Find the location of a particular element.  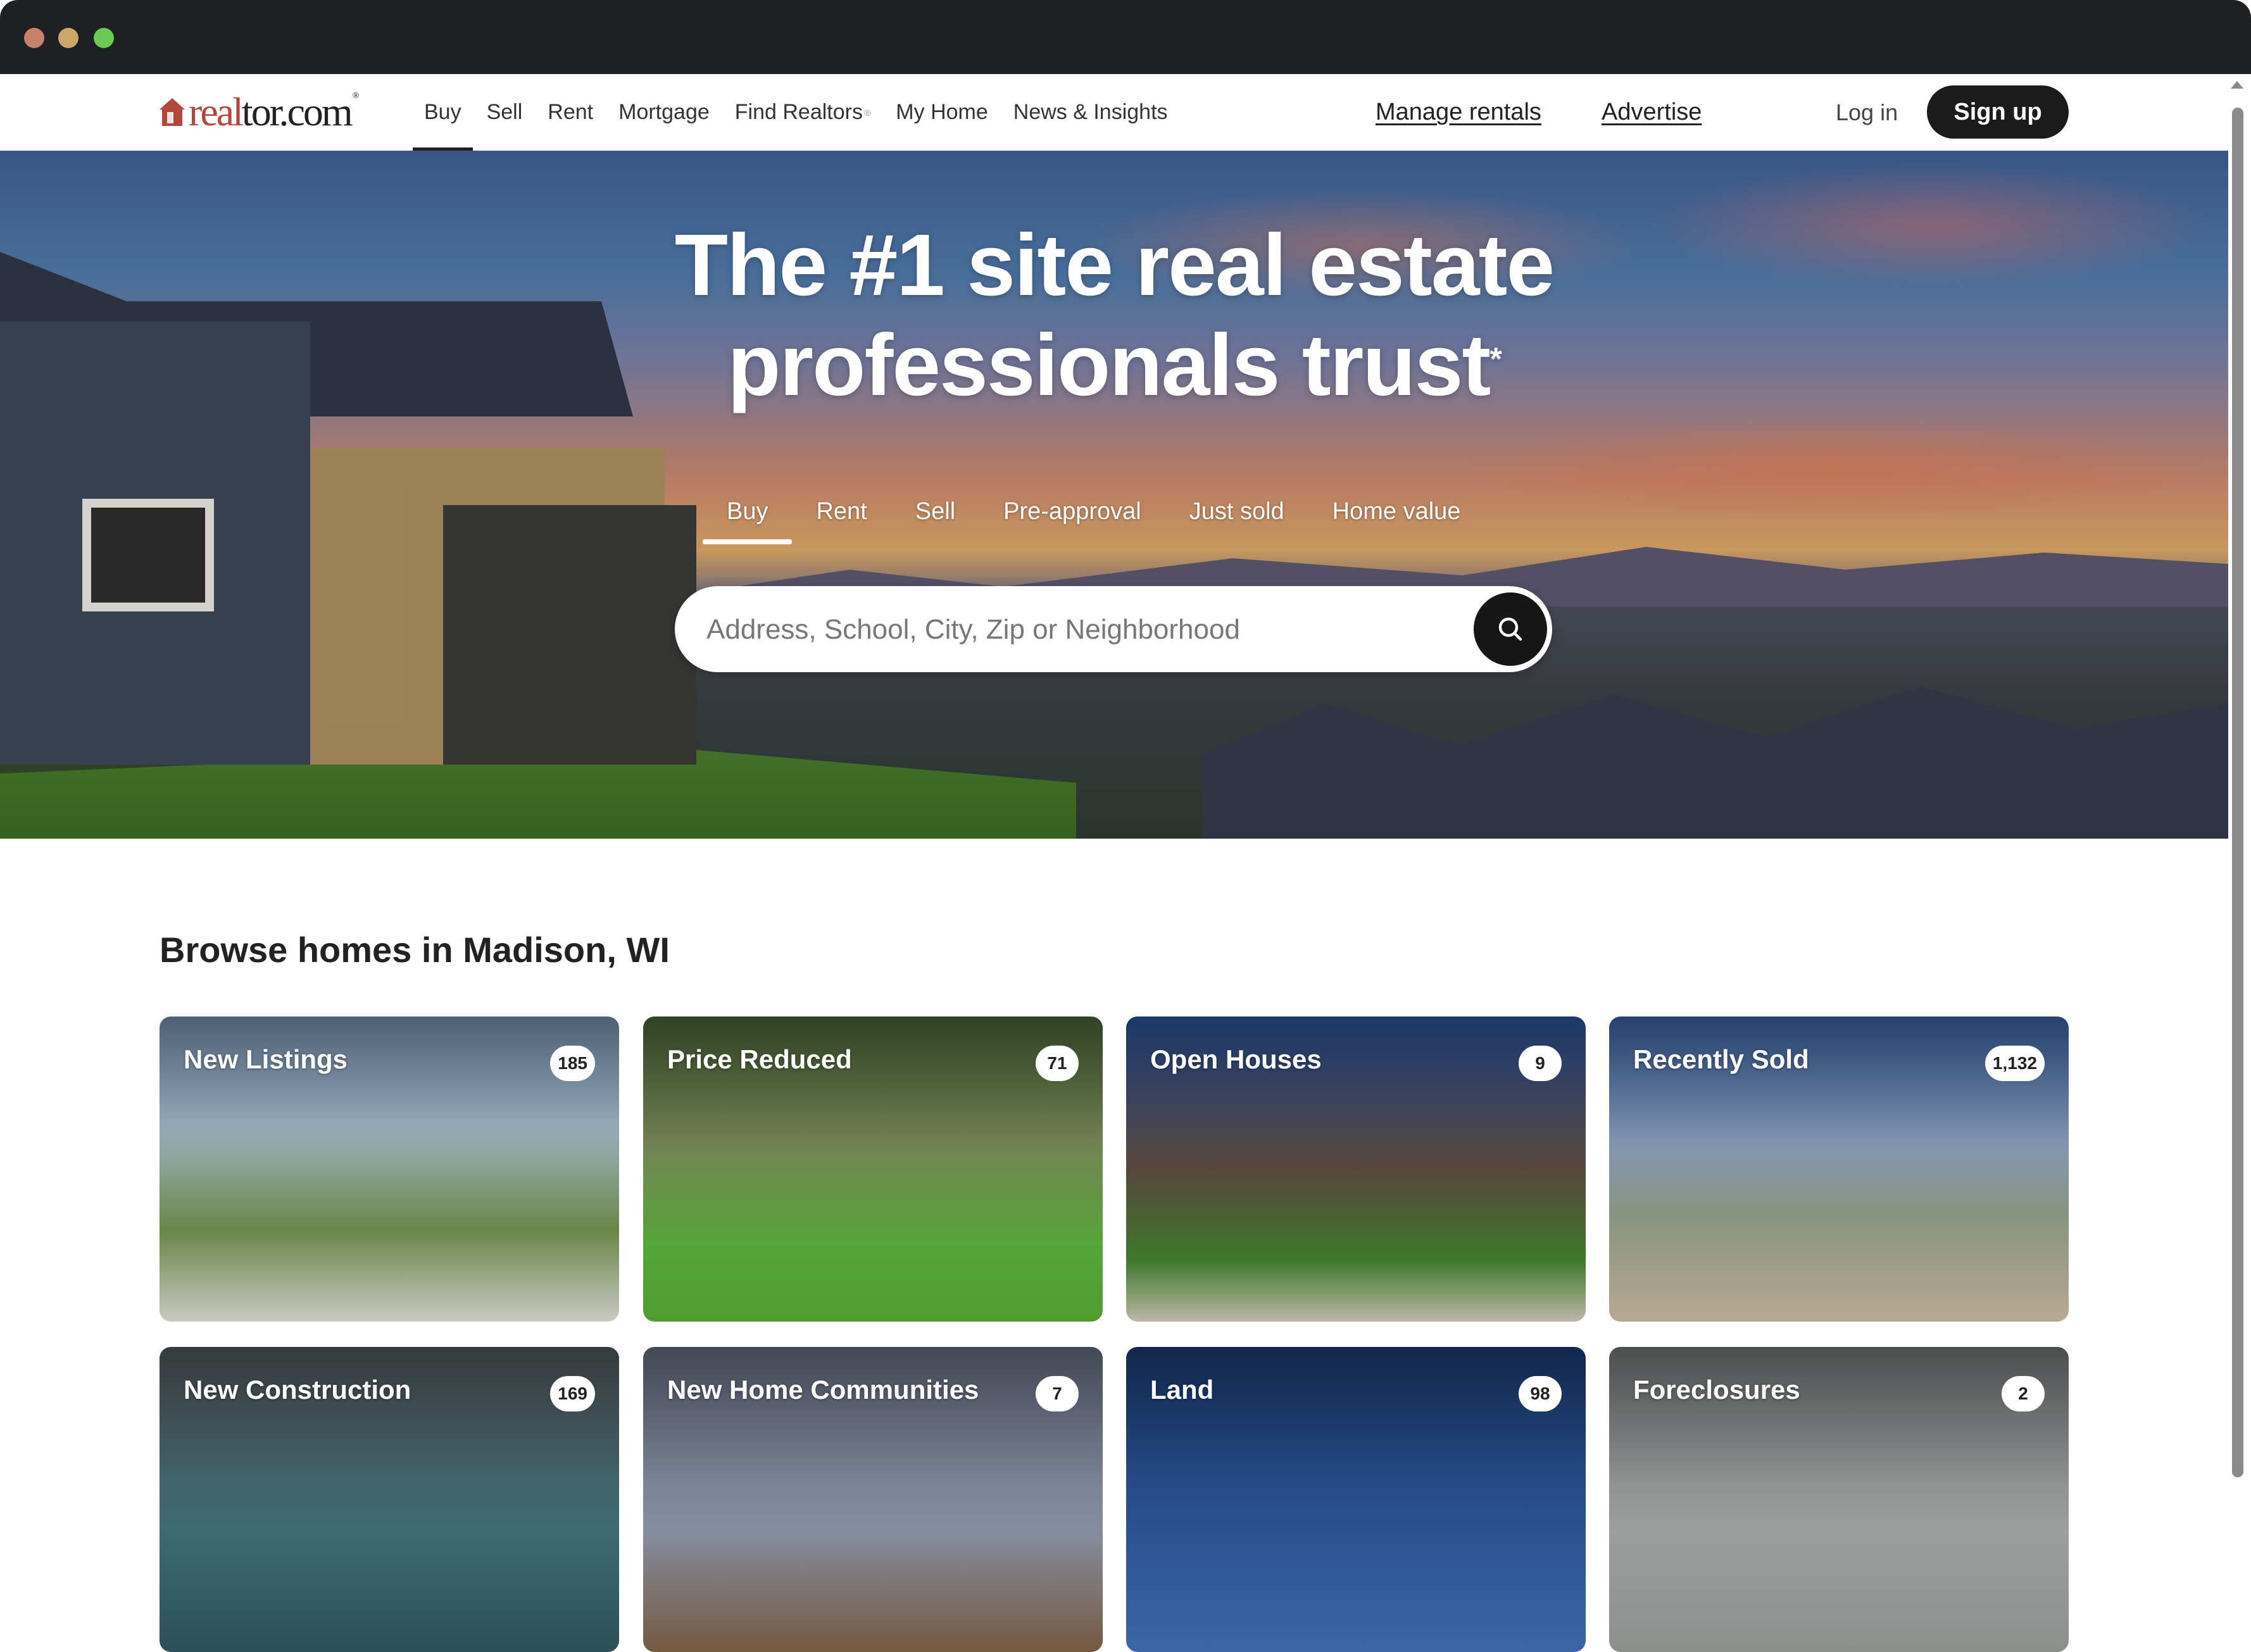

card-count-badge: 7 is located at coordinates (1057, 1393).